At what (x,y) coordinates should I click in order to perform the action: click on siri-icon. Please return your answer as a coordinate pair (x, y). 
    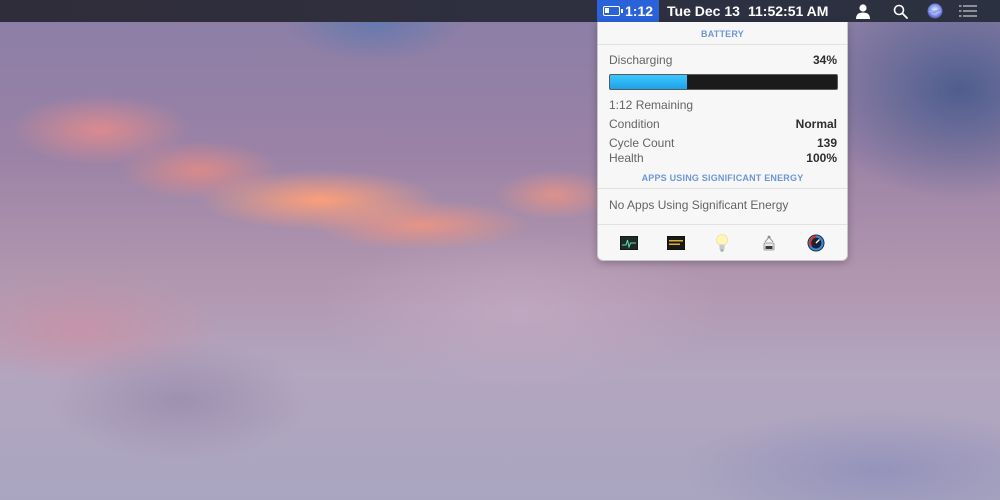
    Looking at the image, I should click on (935, 11).